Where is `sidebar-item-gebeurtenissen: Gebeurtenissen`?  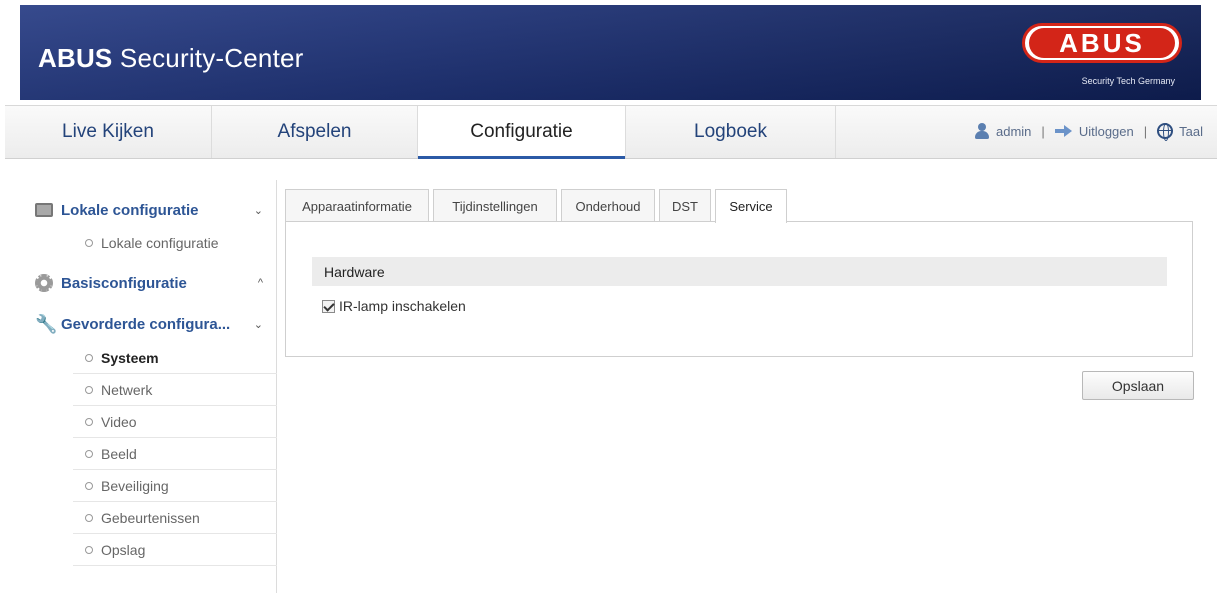 sidebar-item-gebeurtenissen: Gebeurtenissen is located at coordinates (175, 518).